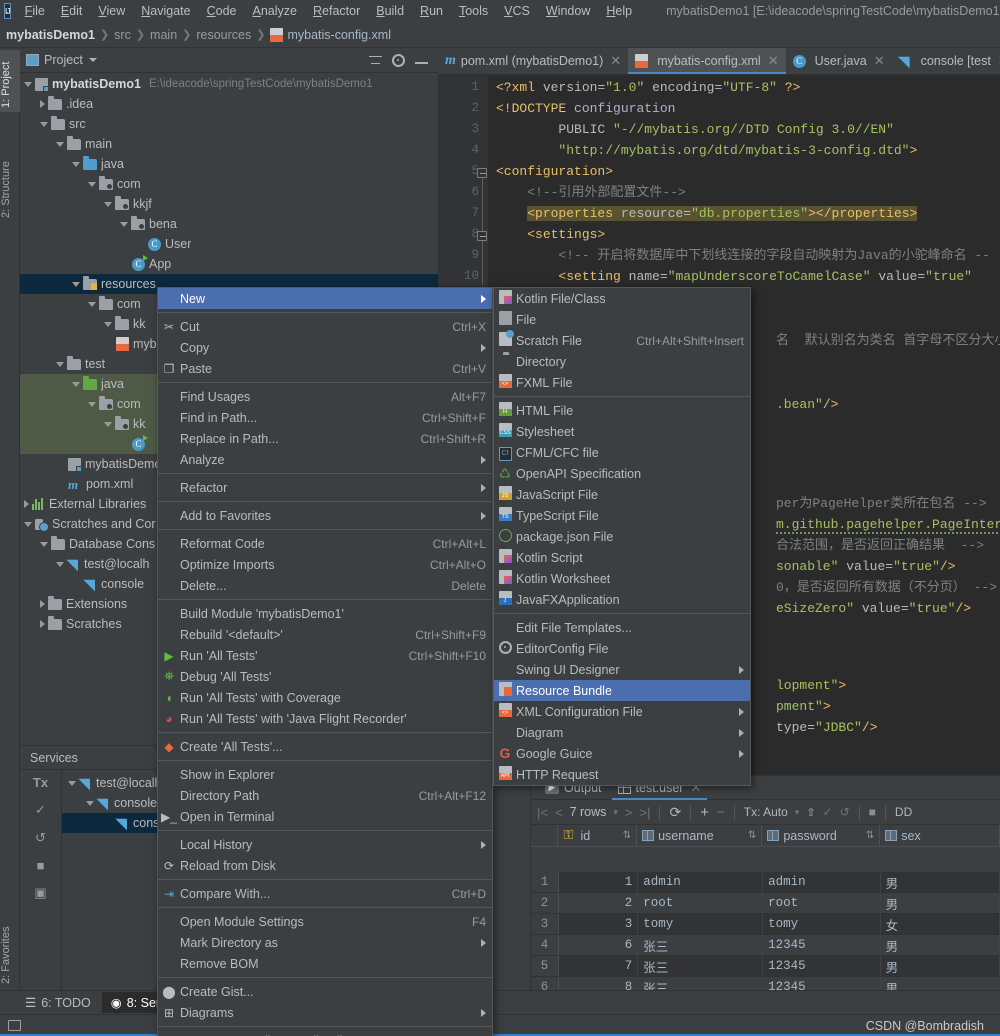 This screenshot has width=1000, height=1036. Describe the element at coordinates (229, 164) in the screenshot. I see `tree-row: java` at that location.